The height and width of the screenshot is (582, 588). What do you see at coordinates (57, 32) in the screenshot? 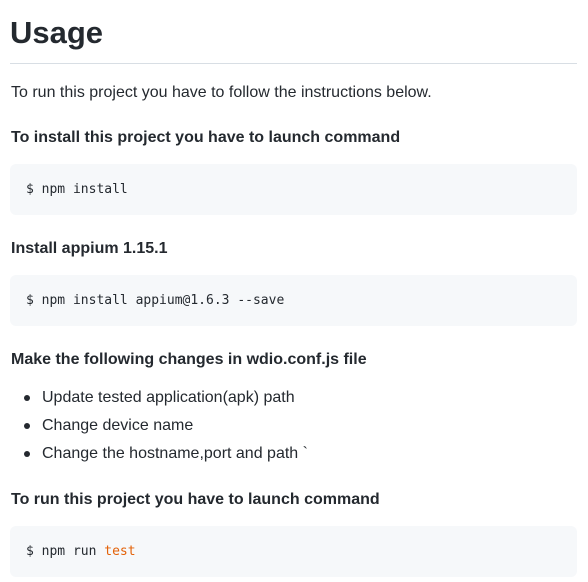
I see `page-title: Usage` at bounding box center [57, 32].